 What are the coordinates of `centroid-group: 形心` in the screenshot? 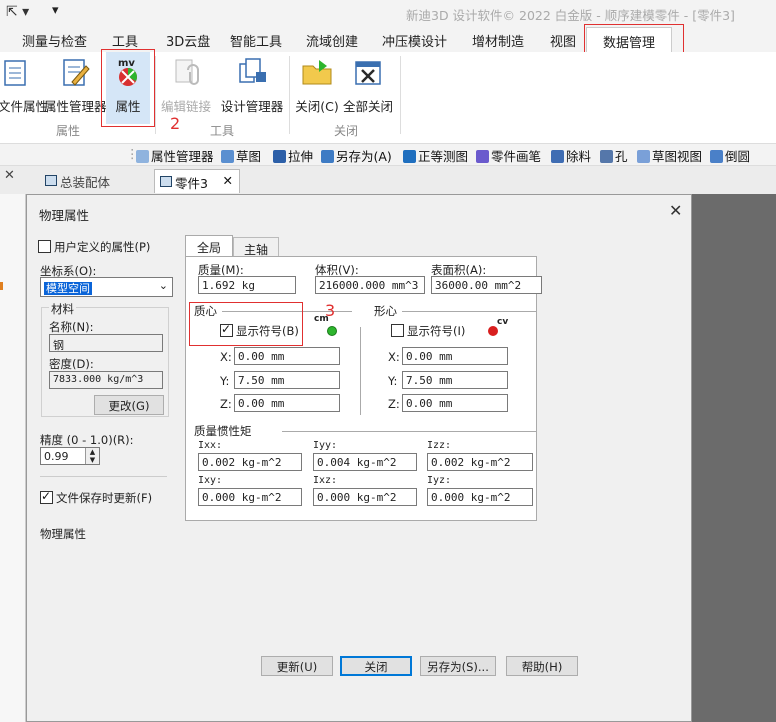 It's located at (385, 311).